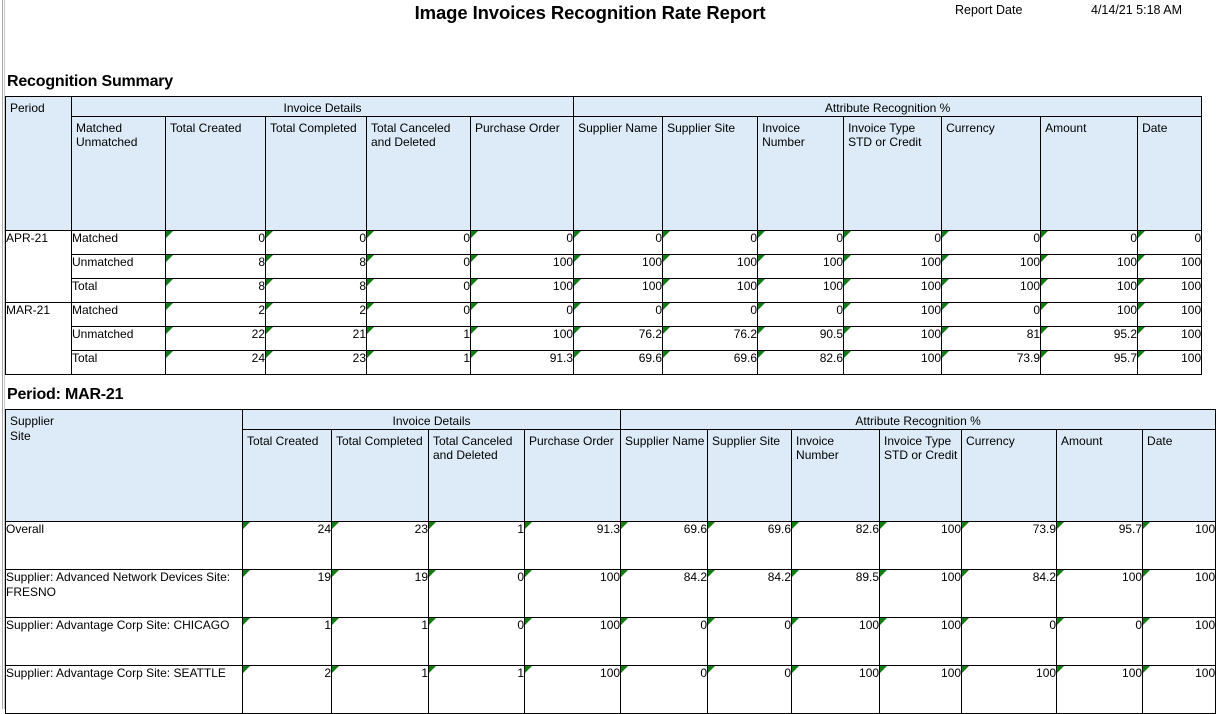  I want to click on table1-cell-value-4: 0, so click(618, 314).